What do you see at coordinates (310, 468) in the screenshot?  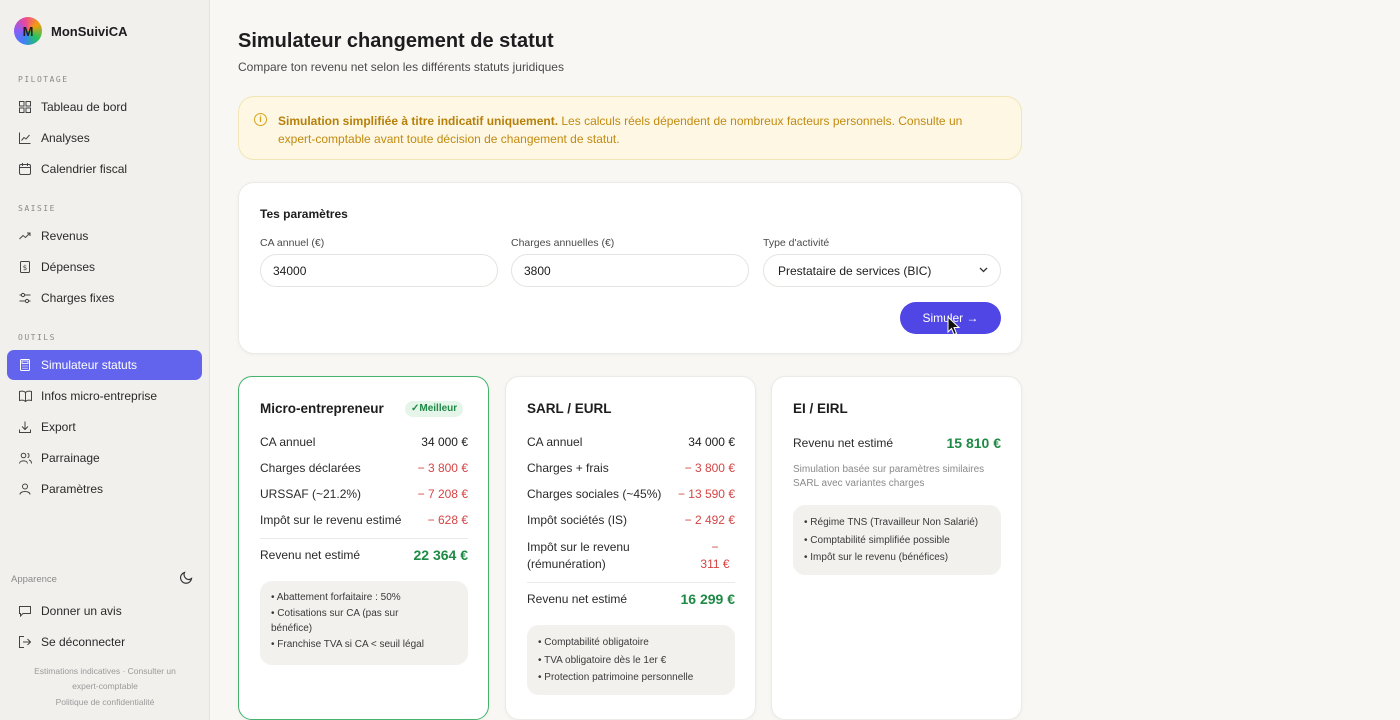 I see `row-label: Charges déclarées` at bounding box center [310, 468].